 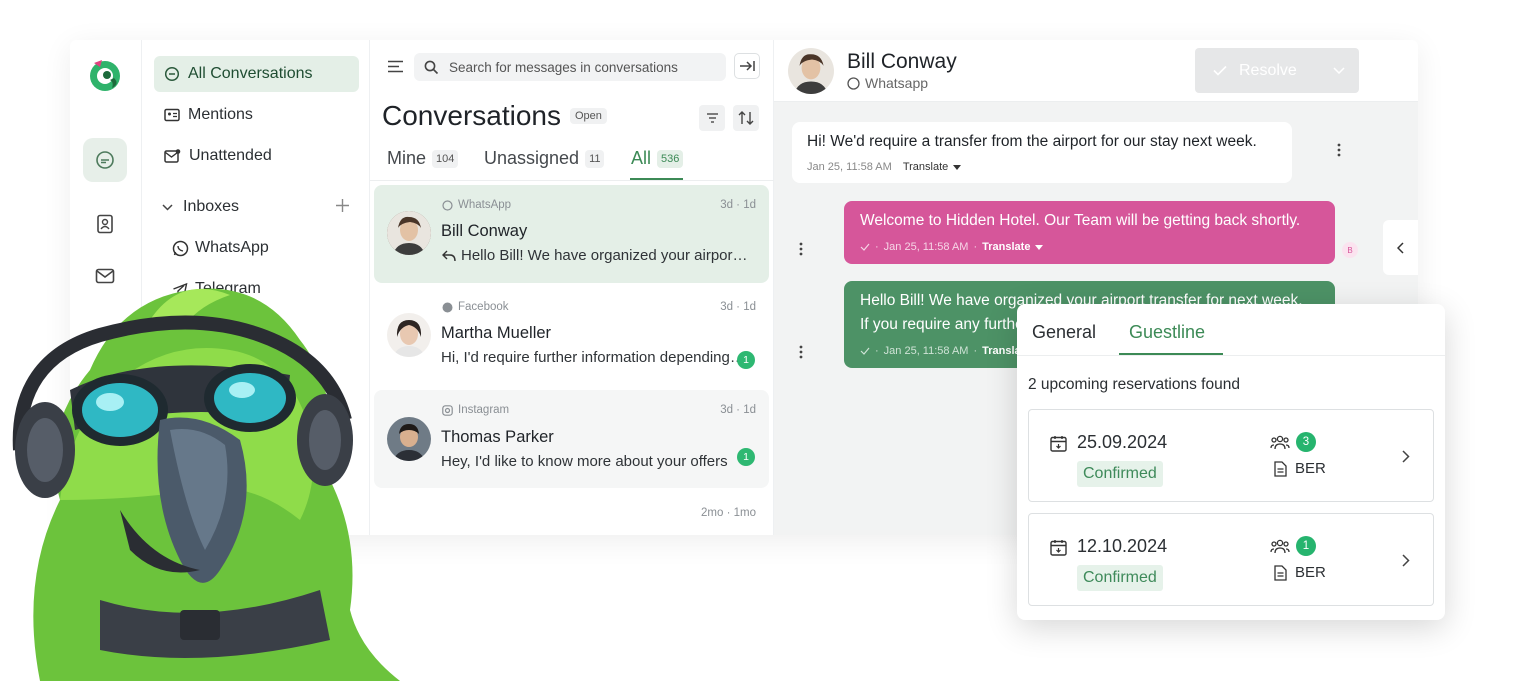 What do you see at coordinates (1277, 70) in the screenshot?
I see `resolve-button: Resolve` at bounding box center [1277, 70].